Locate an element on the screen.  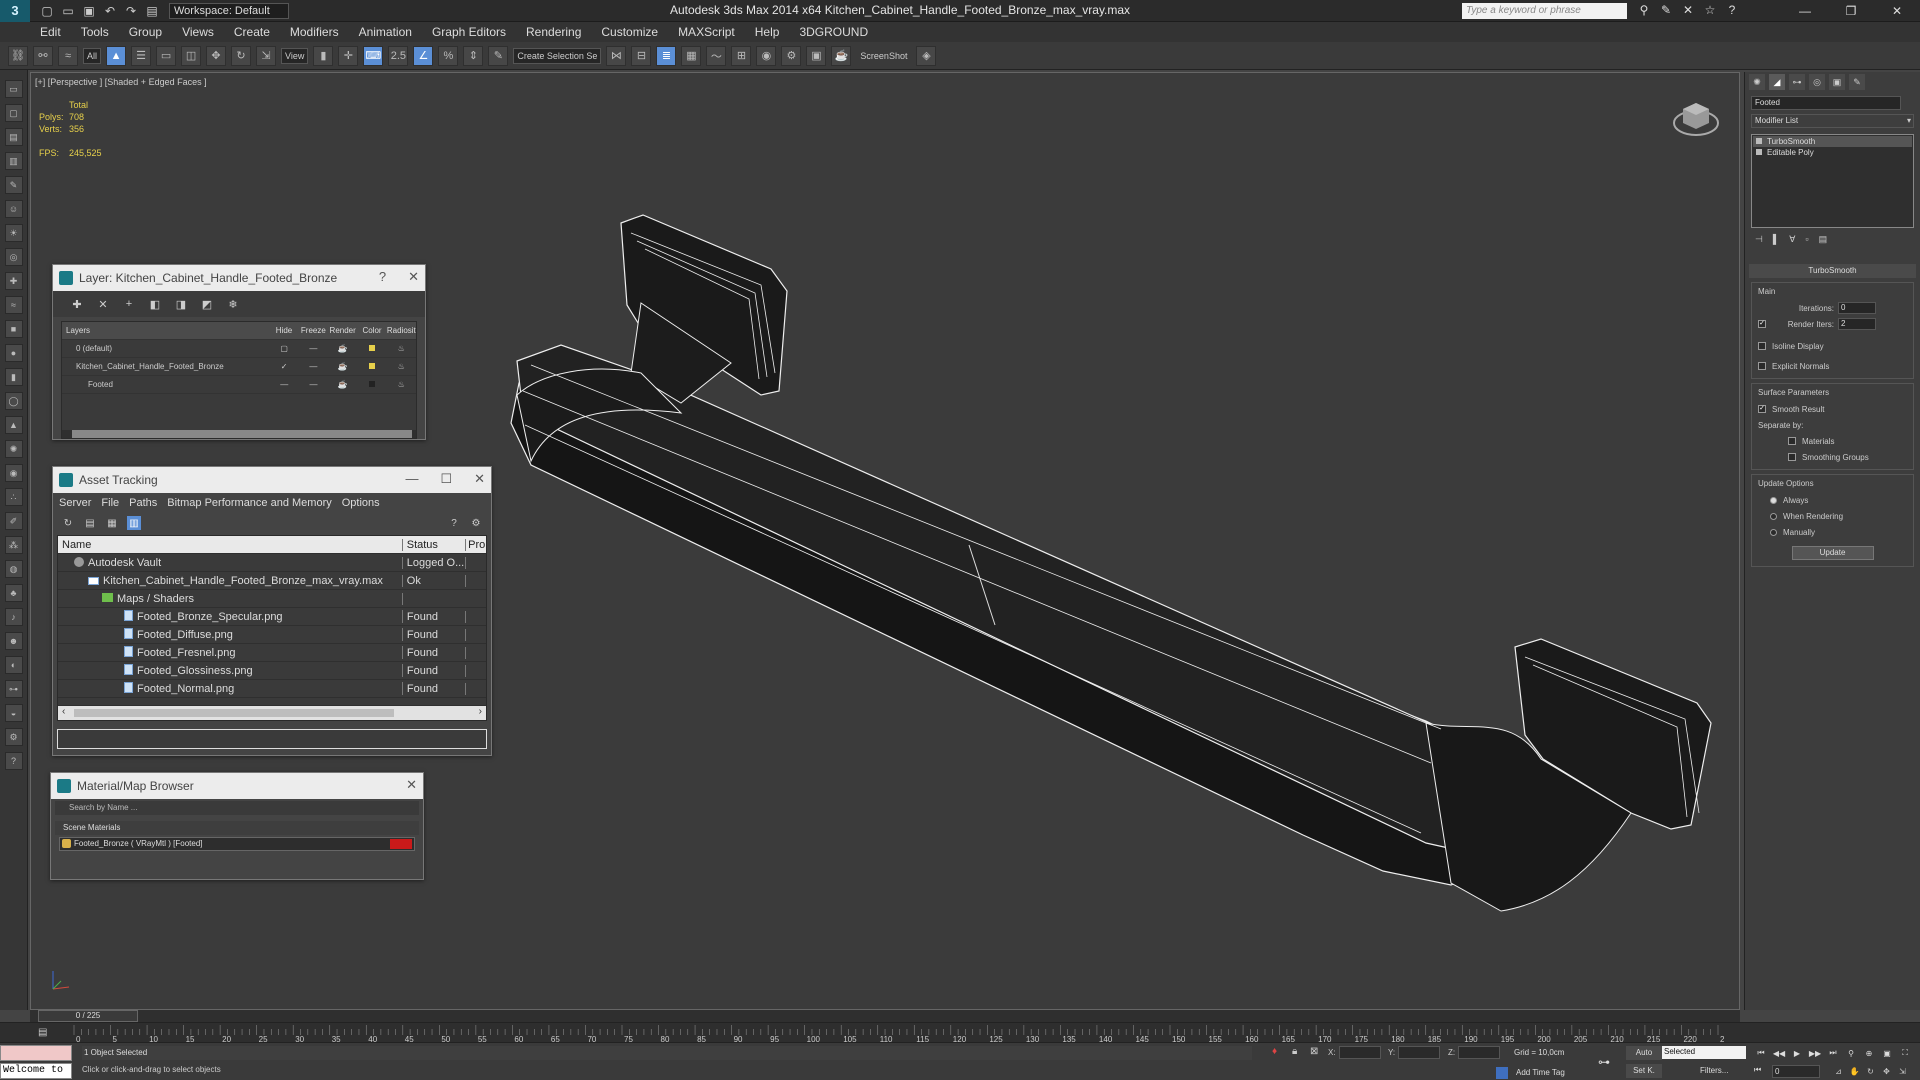
angle-snap-icon: ∠ is located at coordinates (423, 55).